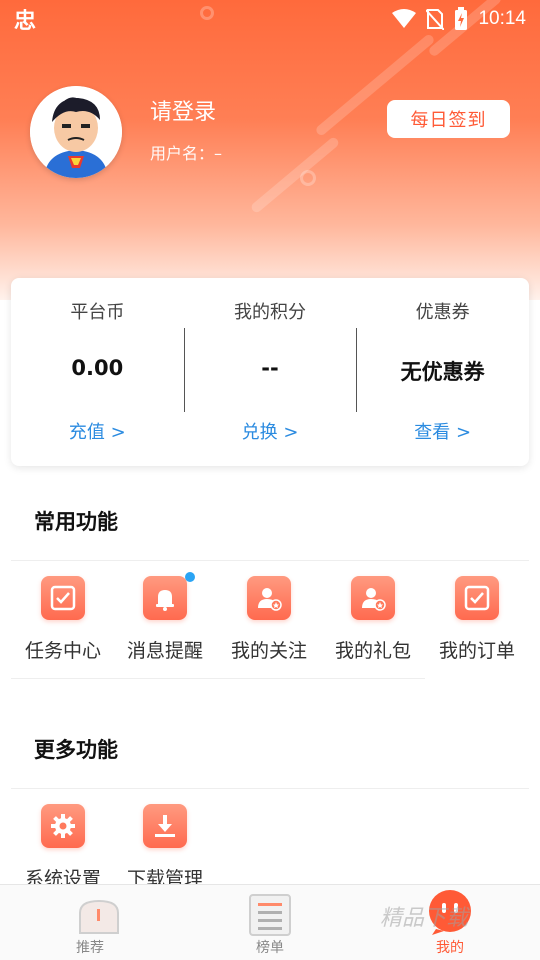 The height and width of the screenshot is (960, 540). I want to click on tab-label: 榜单, so click(270, 948).